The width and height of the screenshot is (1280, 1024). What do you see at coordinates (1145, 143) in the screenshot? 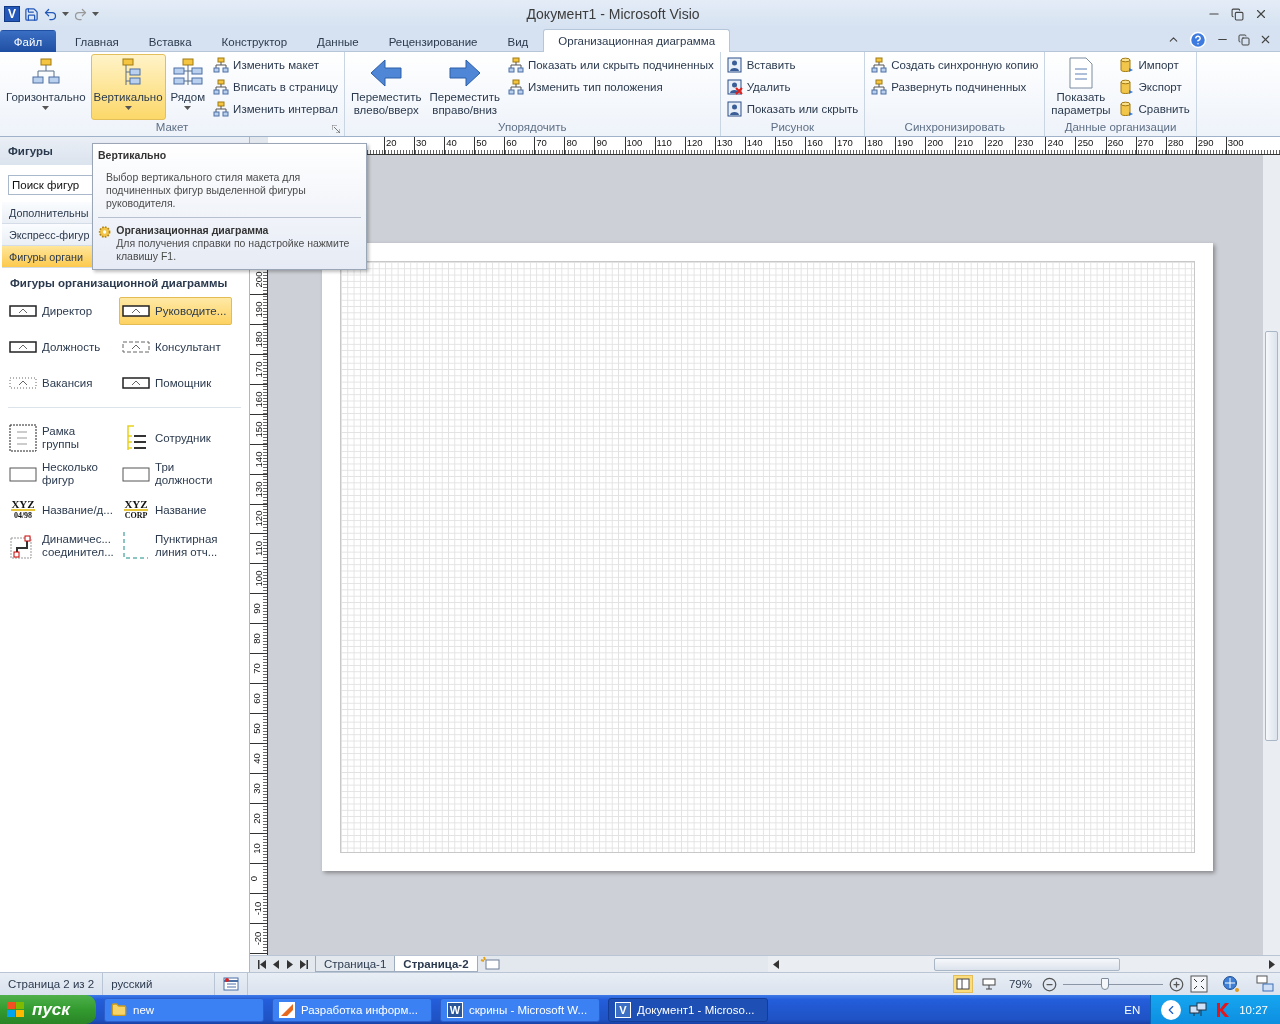
I see `ruler-label: 270` at bounding box center [1145, 143].